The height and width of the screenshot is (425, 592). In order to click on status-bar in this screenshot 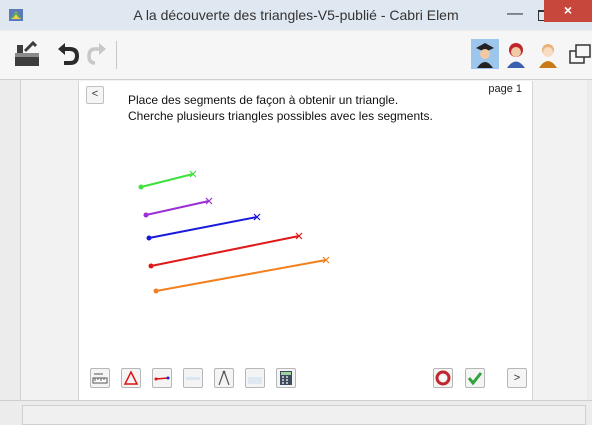, I will do `click(296, 412)`.